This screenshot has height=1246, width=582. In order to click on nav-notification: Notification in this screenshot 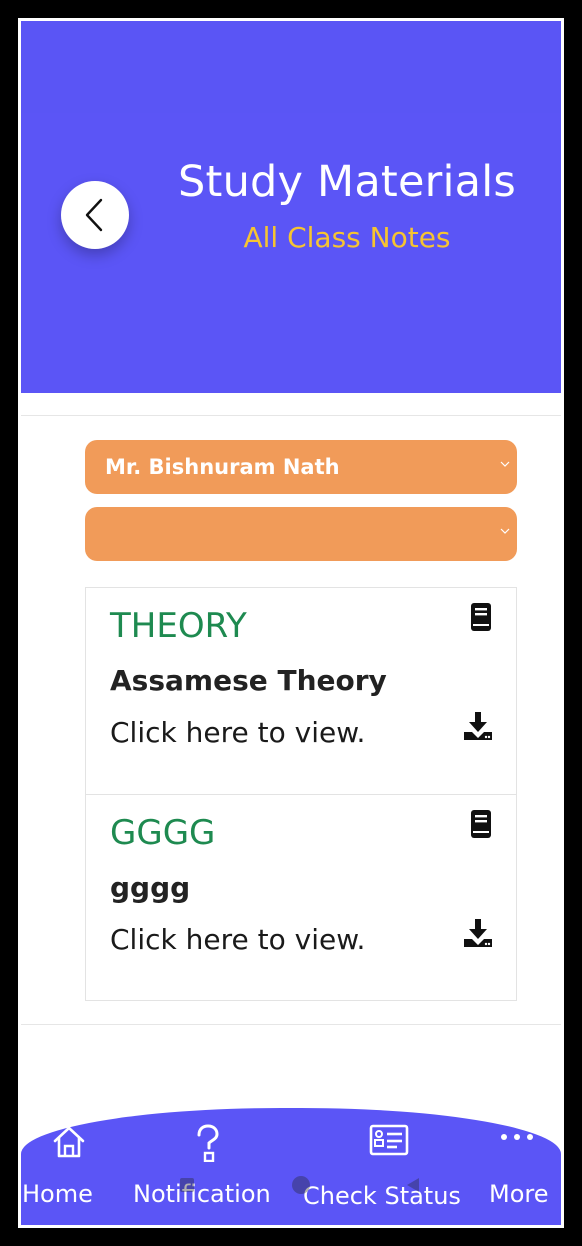, I will do `click(208, 1166)`.